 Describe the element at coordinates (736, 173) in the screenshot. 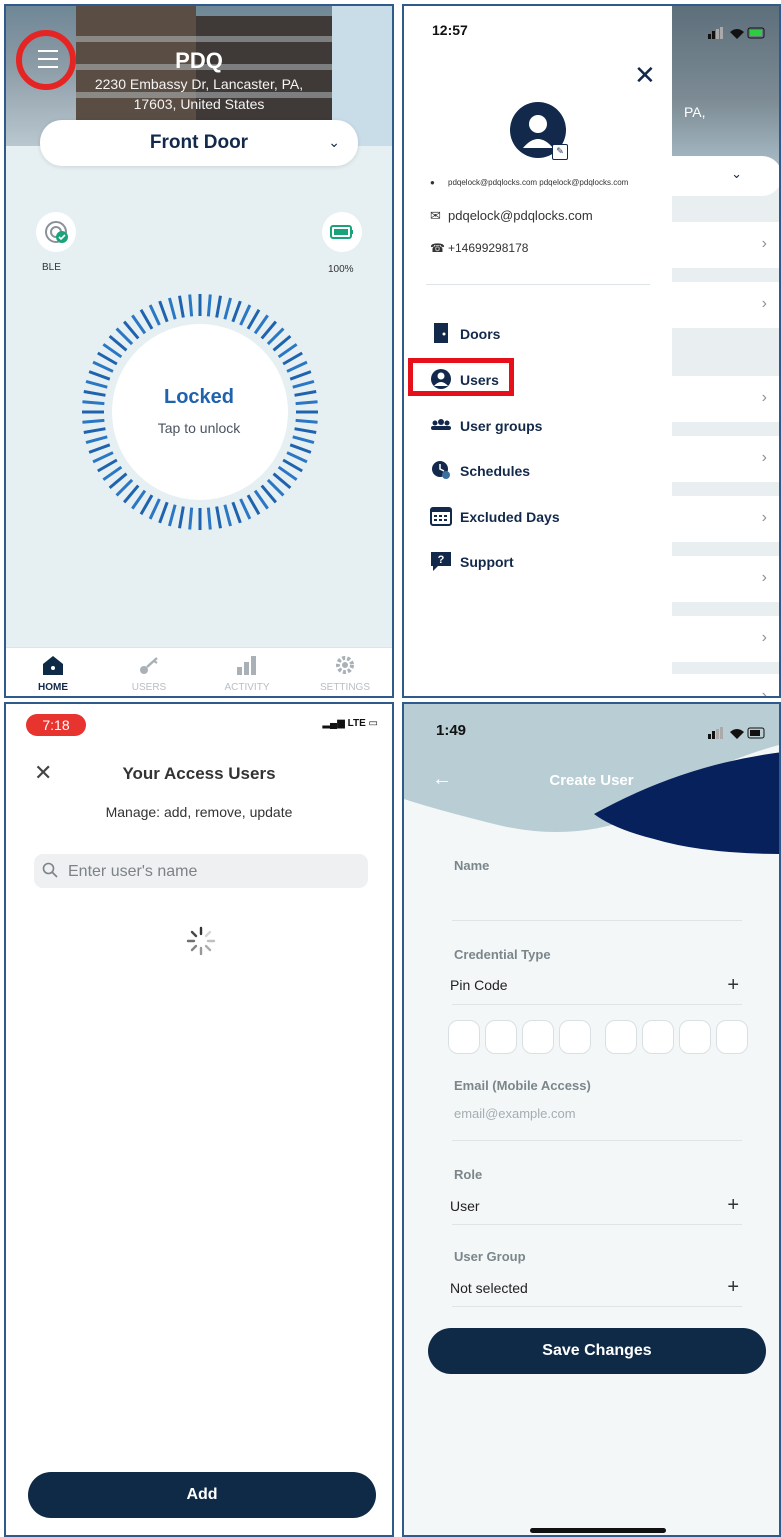

I see `chevron-down-icon: ⌄` at that location.